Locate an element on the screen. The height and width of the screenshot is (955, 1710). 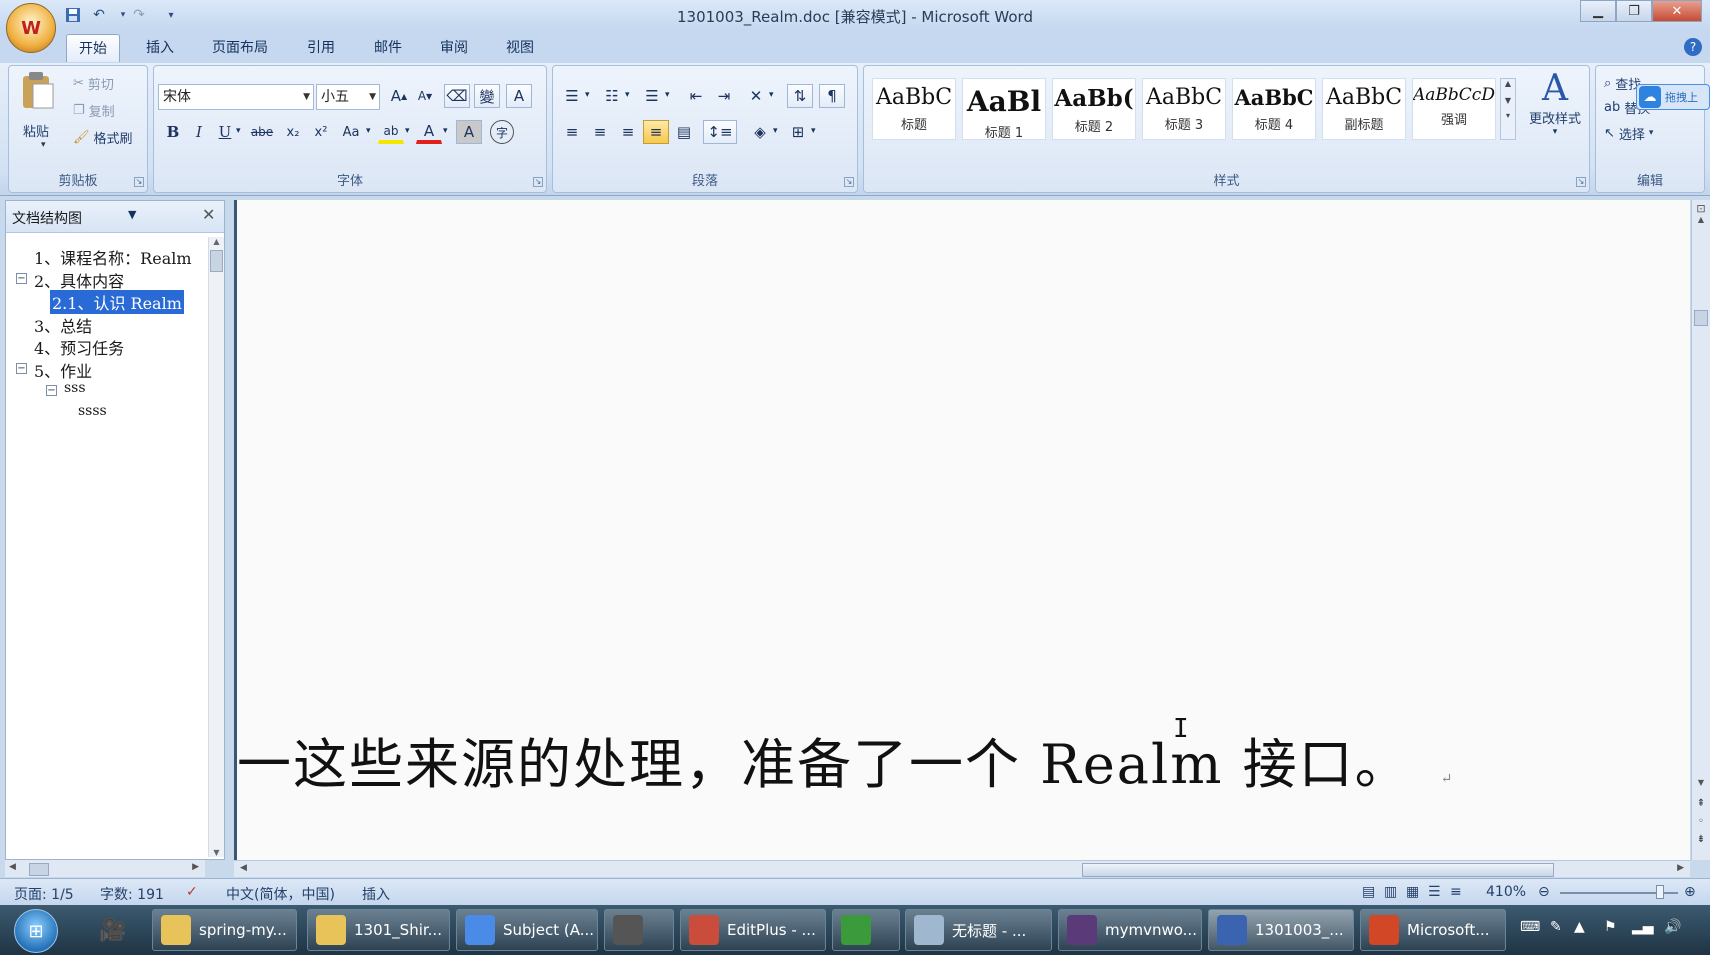
style-card: AaBb(标题 2 is located at coordinates (1094, 109).